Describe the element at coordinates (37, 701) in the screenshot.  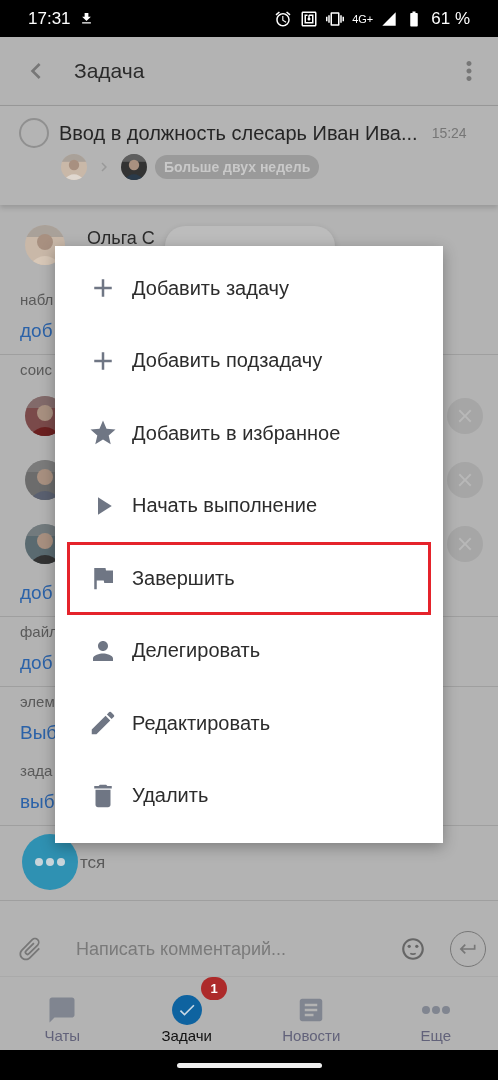
I see `section-label: элем` at that location.